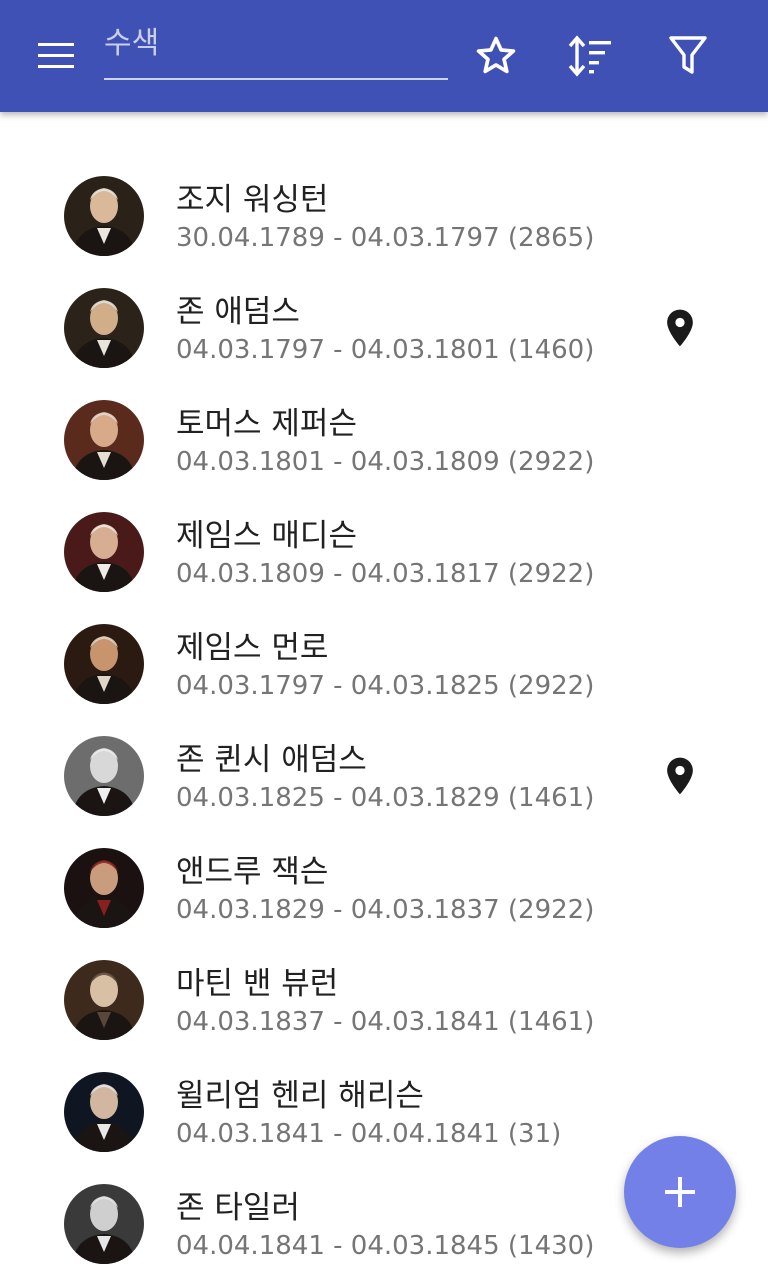  I want to click on filter-icon, so click(688, 55).